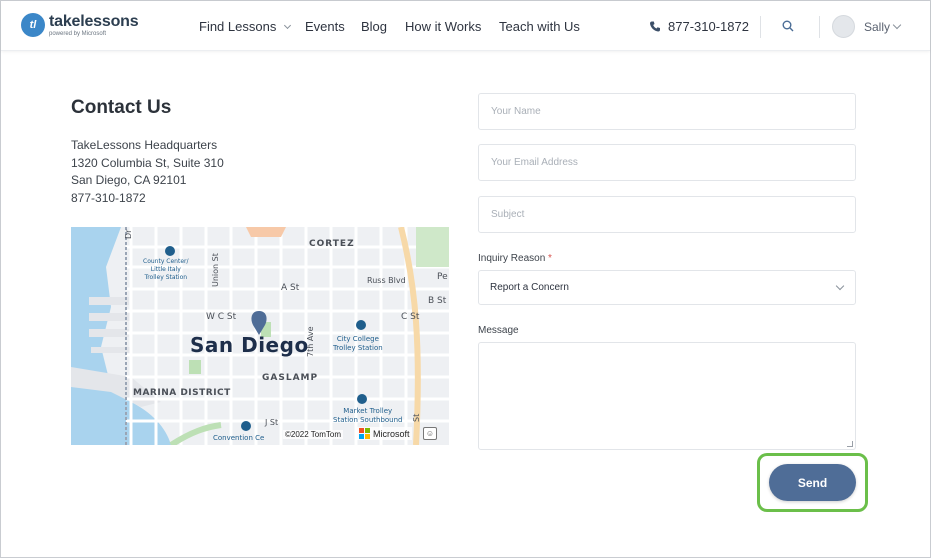 The width and height of the screenshot is (931, 558). I want to click on search-icon, so click(788, 26).